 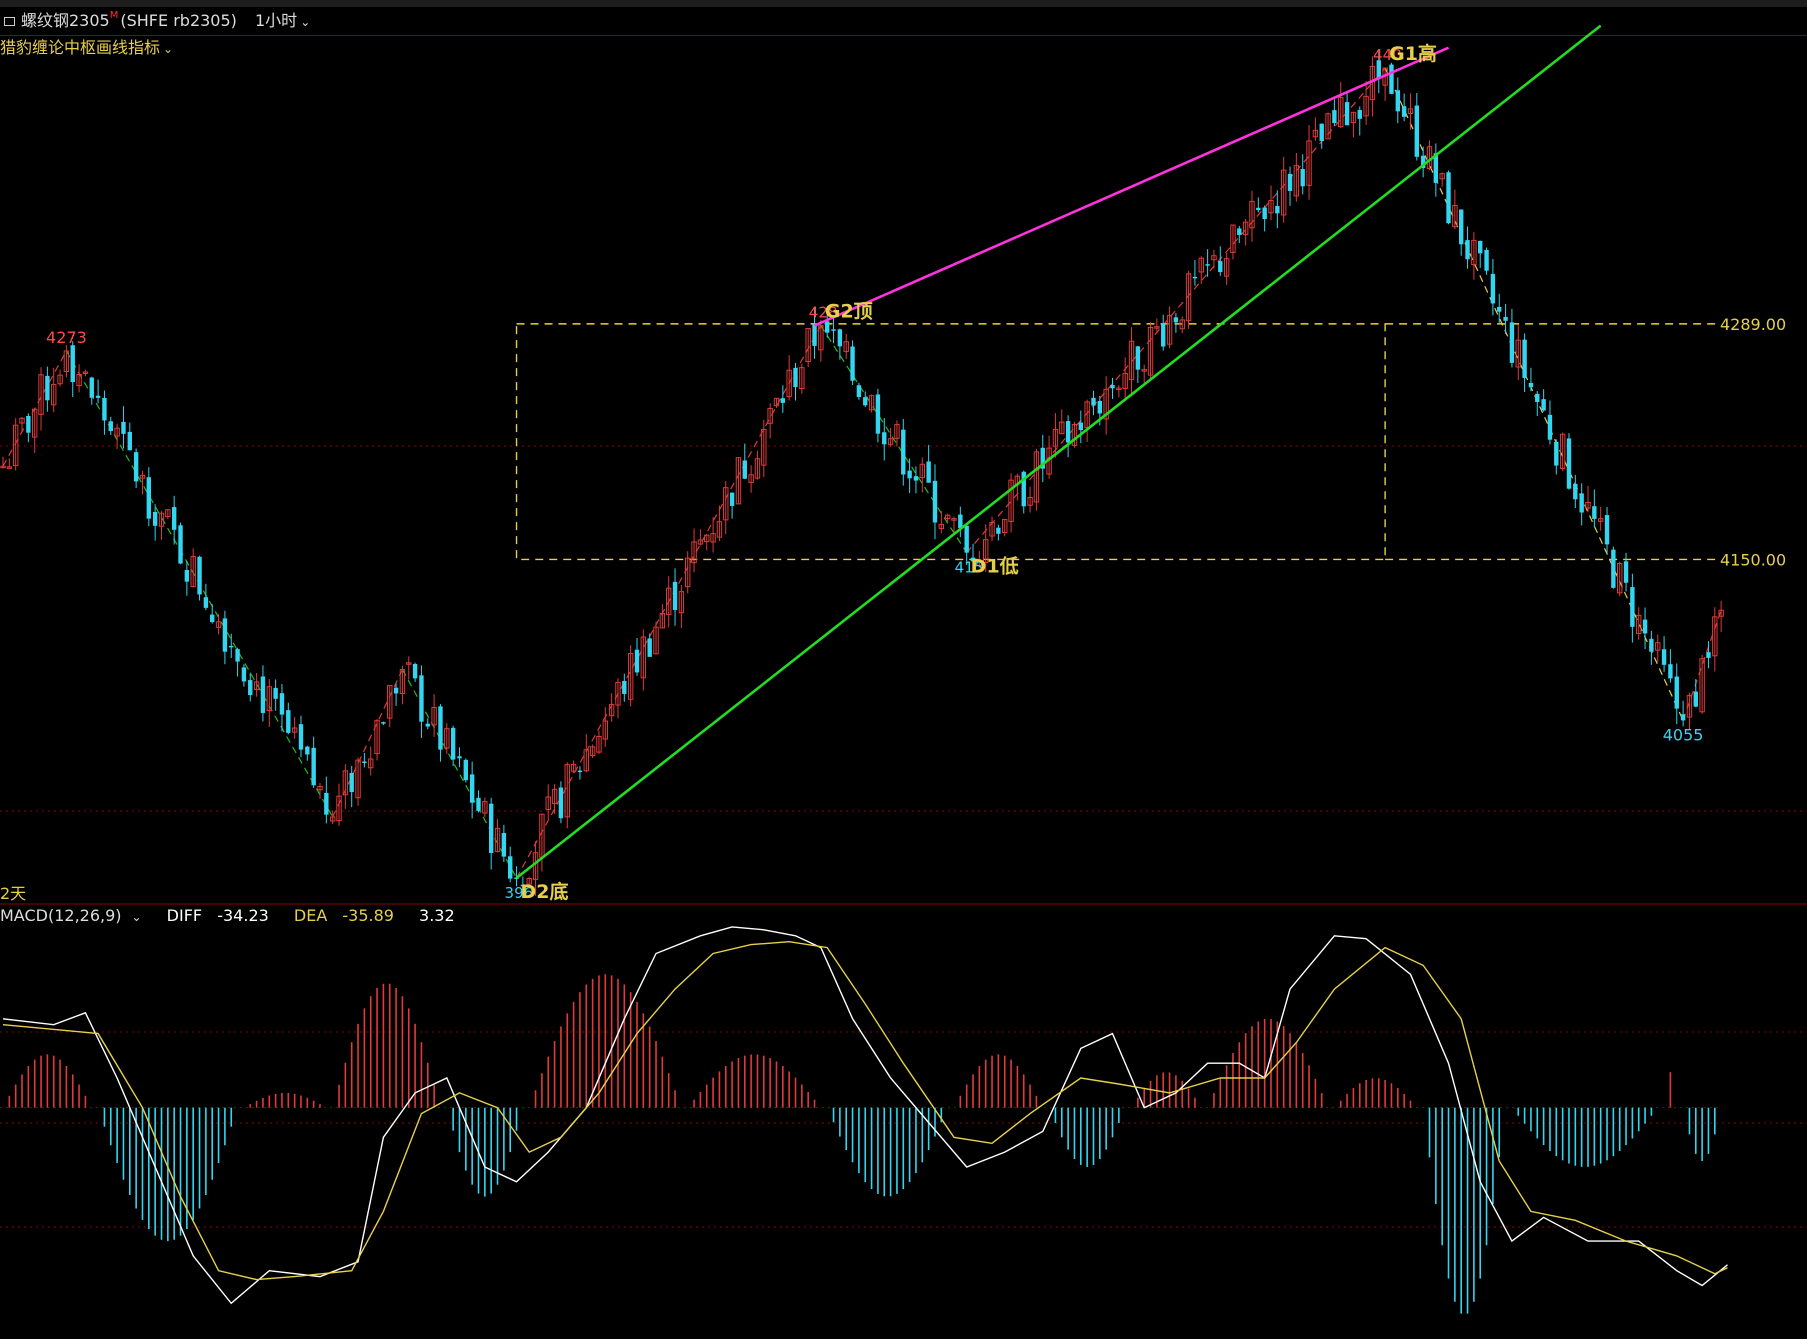 I want to click on price-level-label: 4150.00, so click(x=1753, y=559).